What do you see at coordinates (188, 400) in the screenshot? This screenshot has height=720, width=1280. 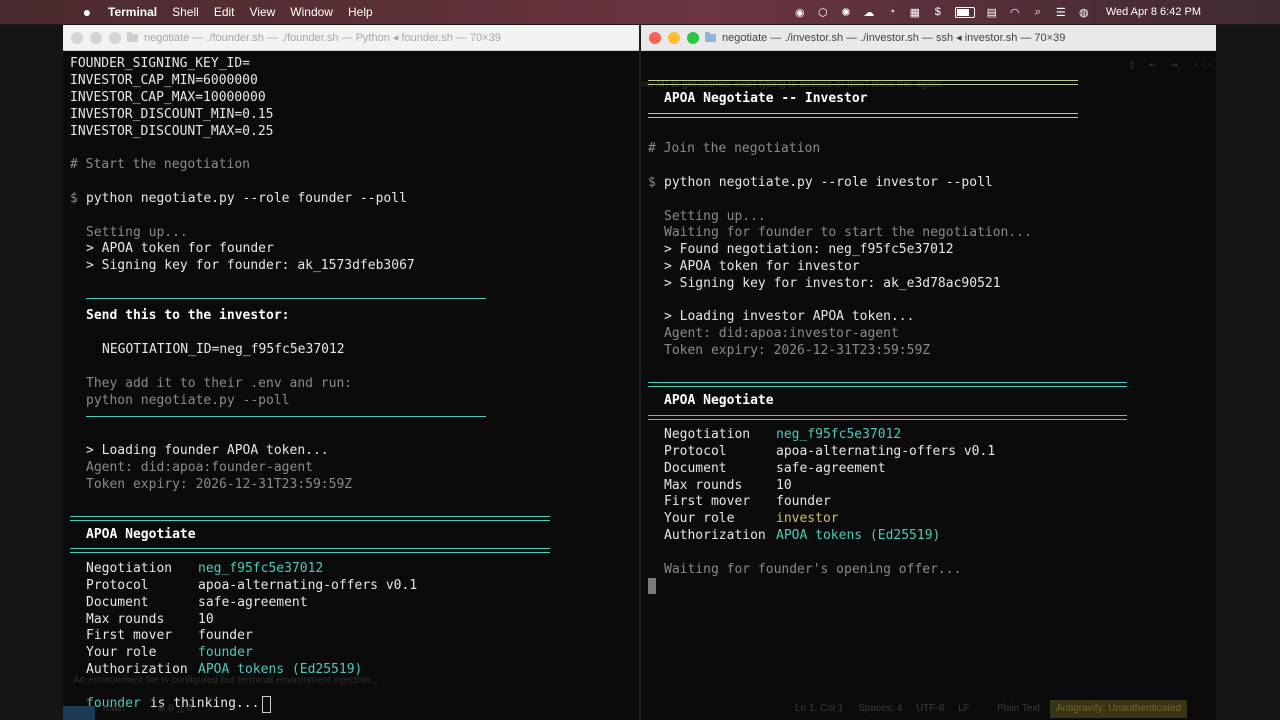 I see `instruction-command: python negotiate.py --poll` at bounding box center [188, 400].